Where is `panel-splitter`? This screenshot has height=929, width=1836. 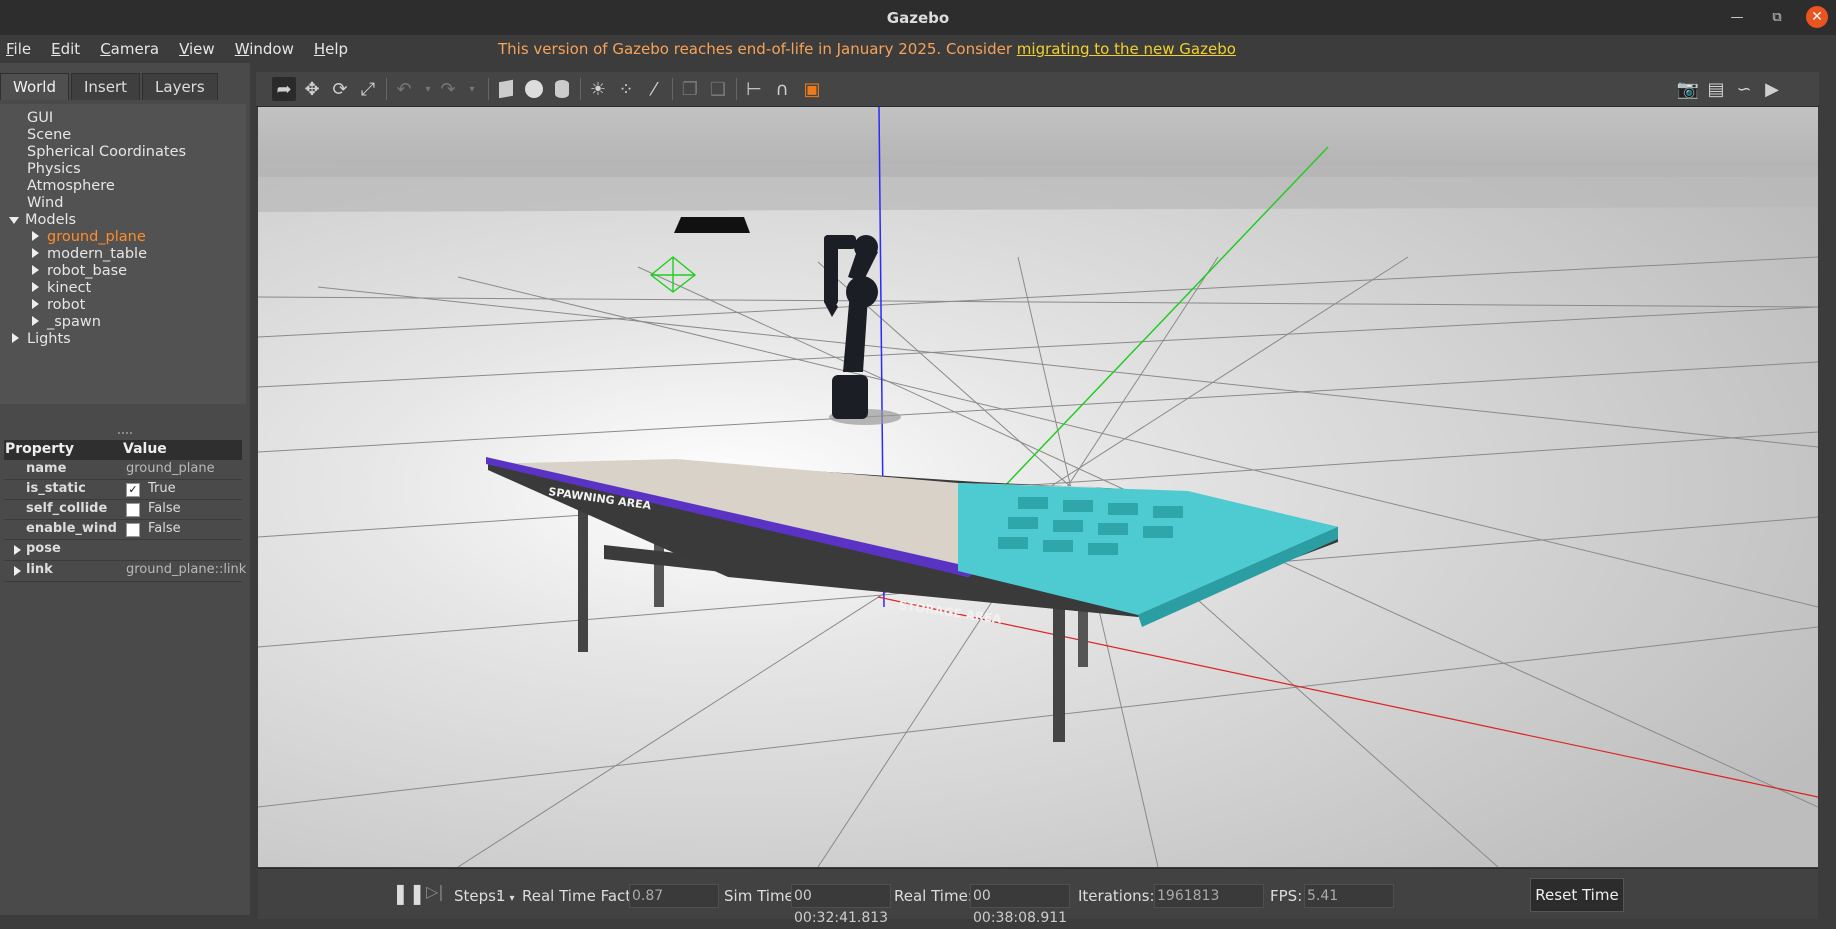
panel-splitter is located at coordinates (125, 434).